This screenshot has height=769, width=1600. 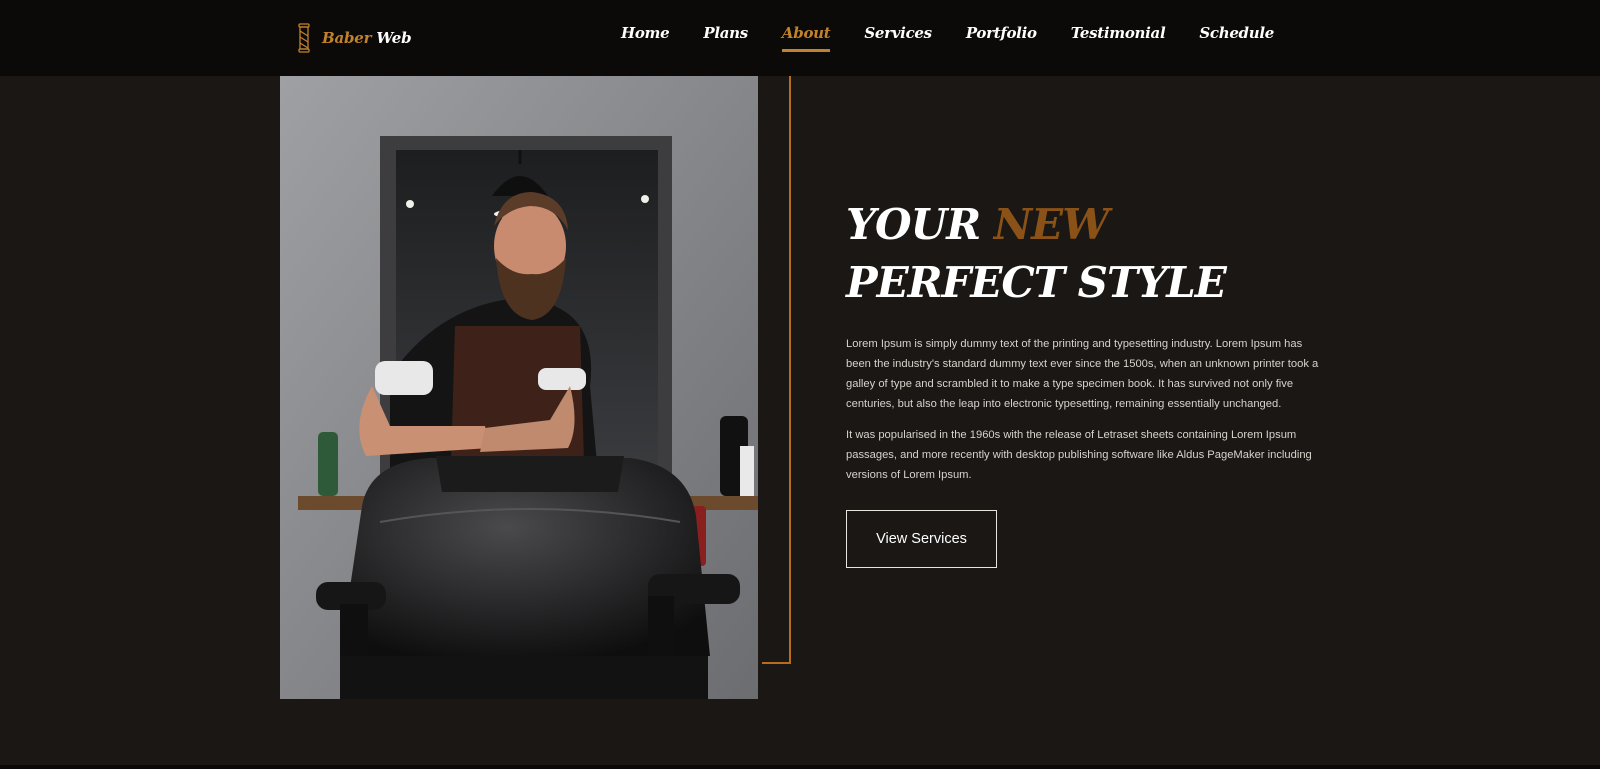 What do you see at coordinates (1086, 254) in the screenshot?
I see `hero-headline: YOUR NEW PERFECT STYLE` at bounding box center [1086, 254].